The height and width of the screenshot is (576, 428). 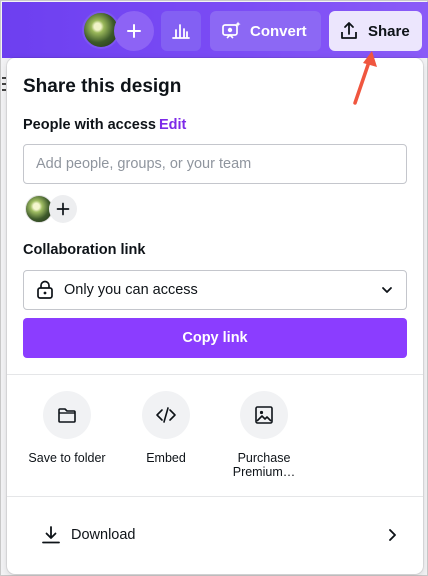 I want to click on save-to-folder-action: Save to folder, so click(x=67, y=428).